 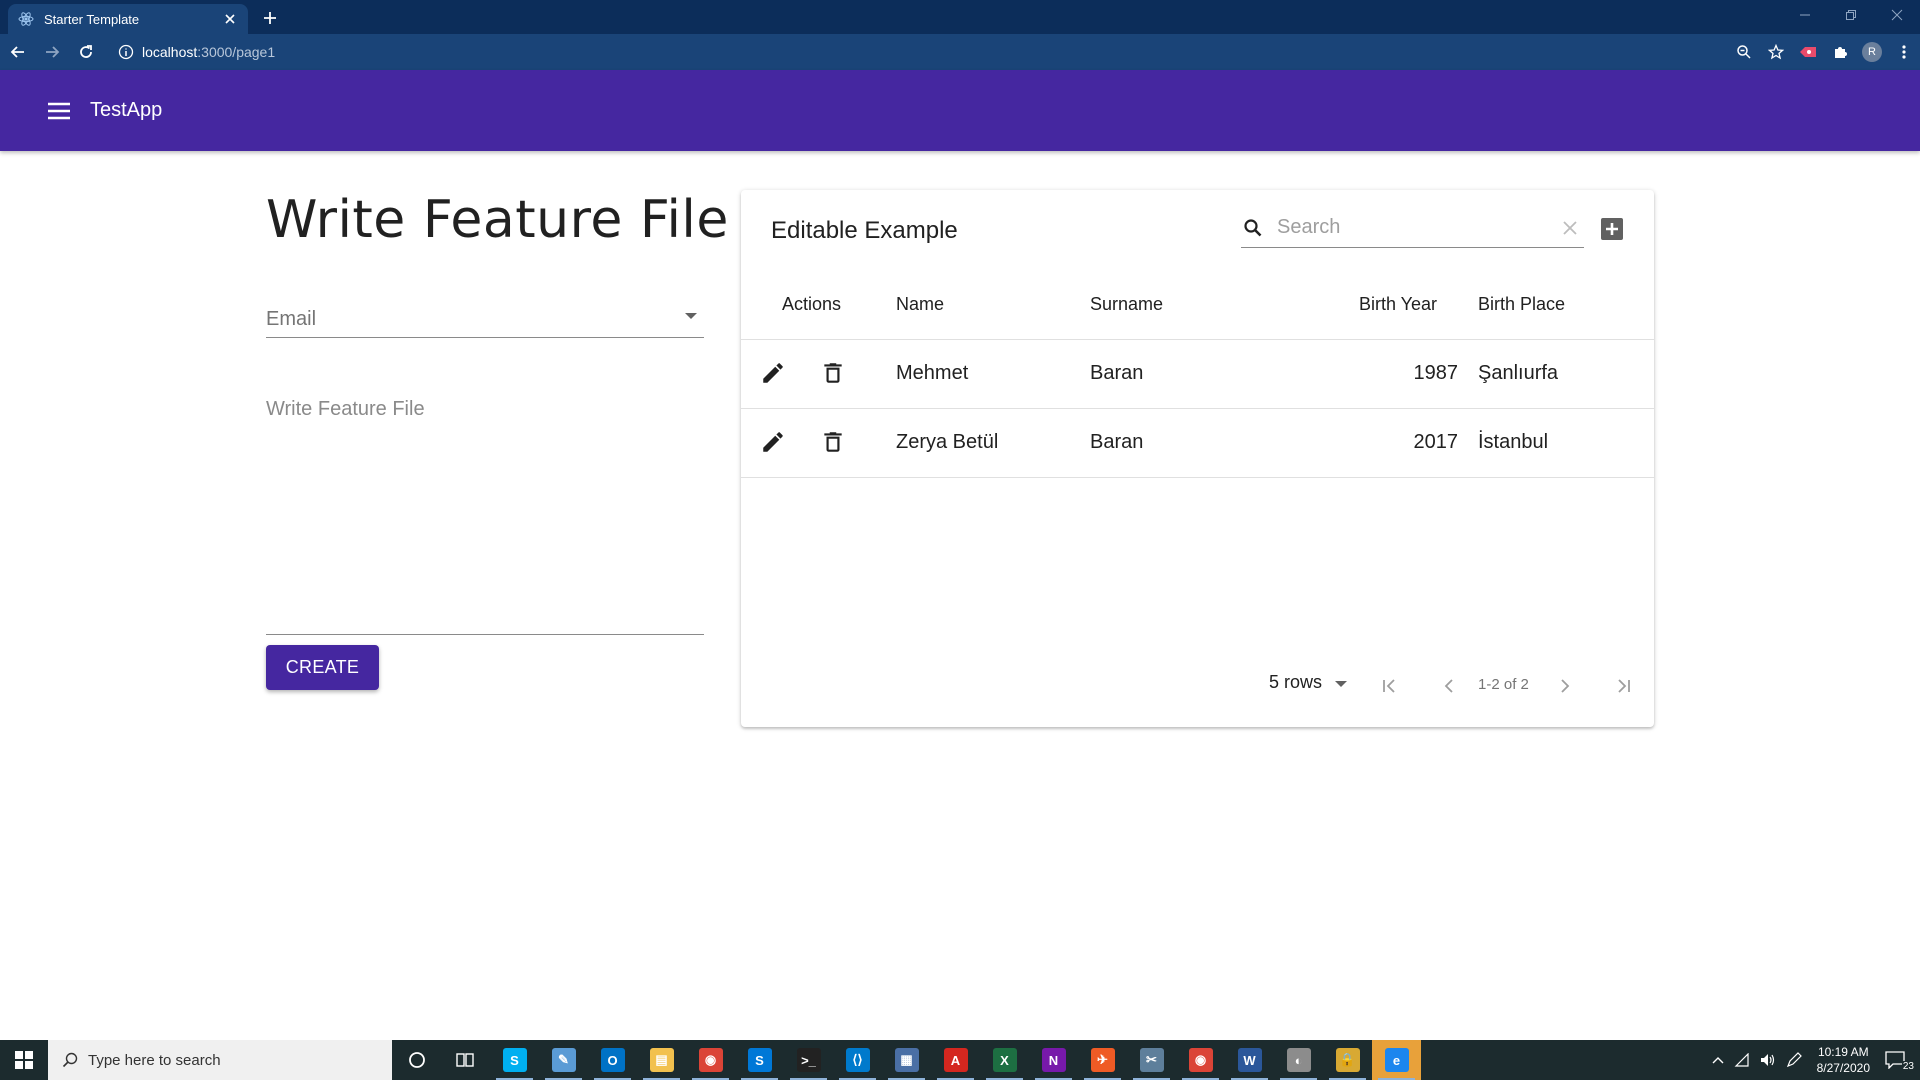 What do you see at coordinates (1900, 1060) in the screenshot?
I see `notification-center-icon: 23` at bounding box center [1900, 1060].